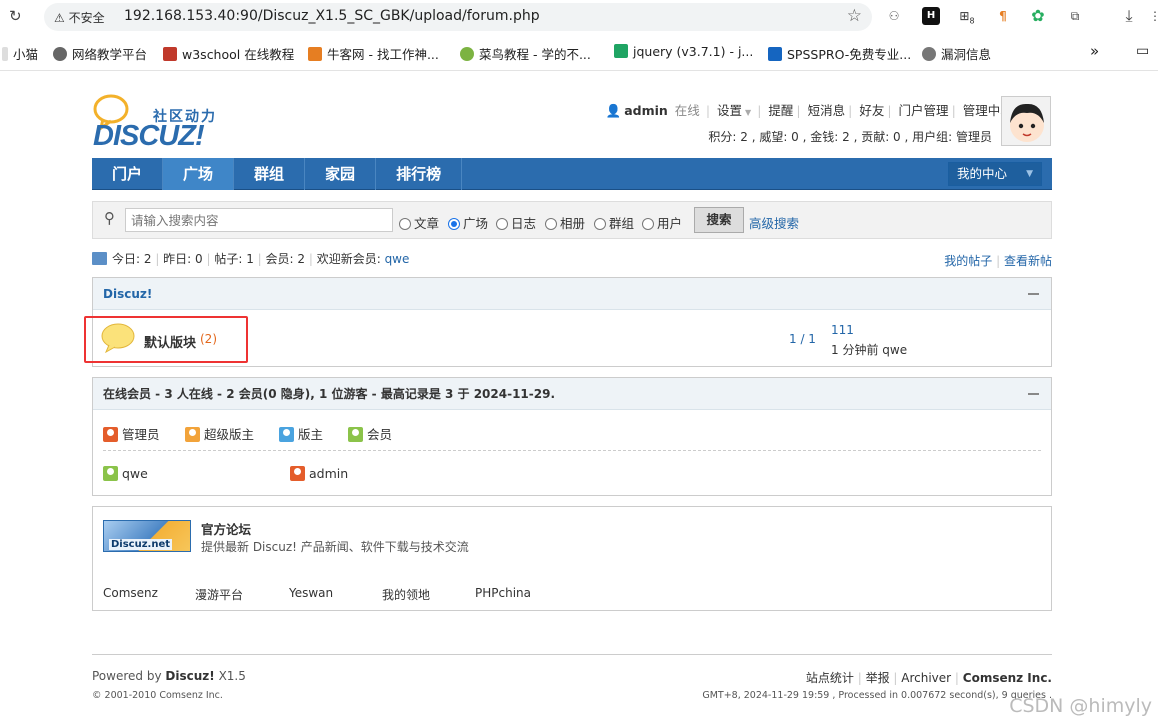  What do you see at coordinates (259, 220) in the screenshot?
I see `search-input` at bounding box center [259, 220].